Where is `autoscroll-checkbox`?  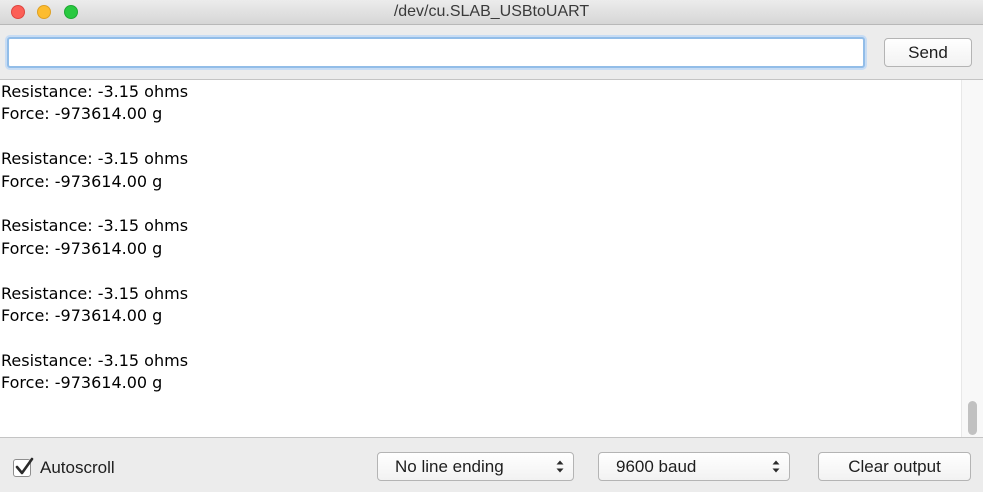
autoscroll-checkbox is located at coordinates (23, 467).